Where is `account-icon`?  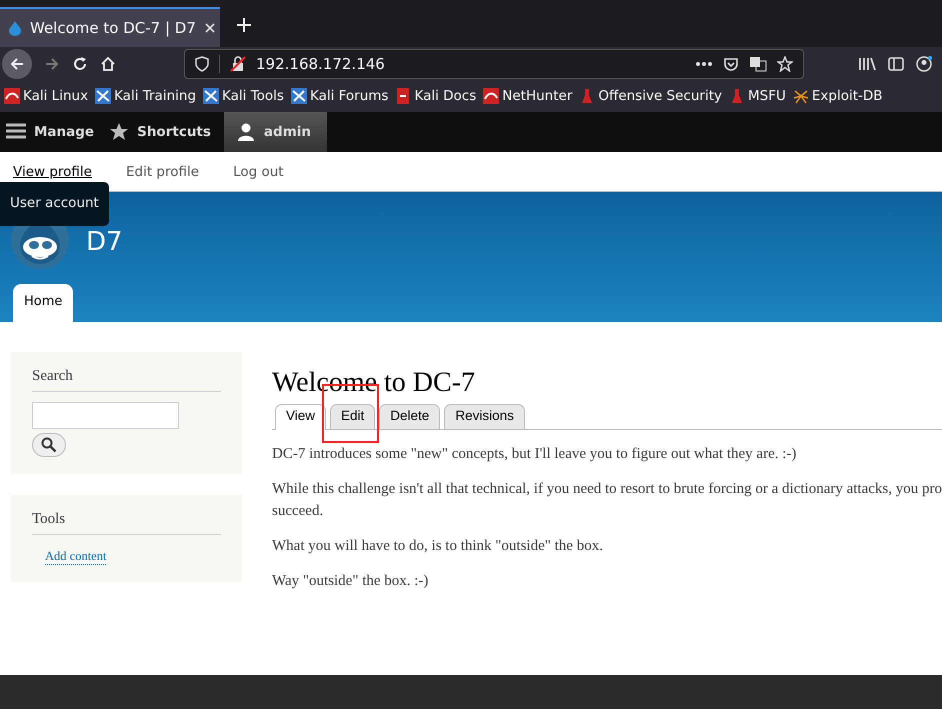 account-icon is located at coordinates (924, 64).